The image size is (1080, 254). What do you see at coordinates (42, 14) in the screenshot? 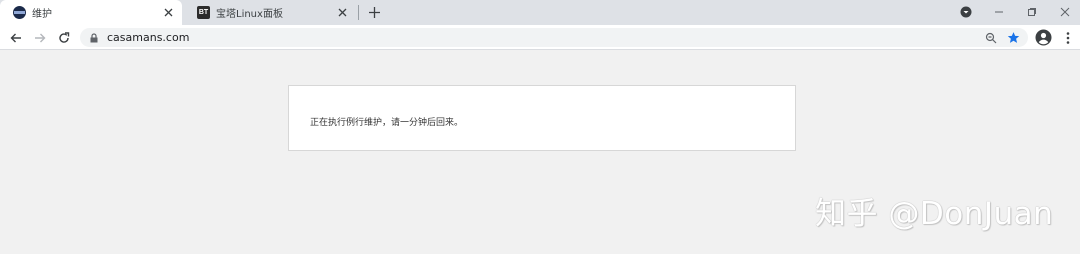
I see `tab-title: 维护` at bounding box center [42, 14].